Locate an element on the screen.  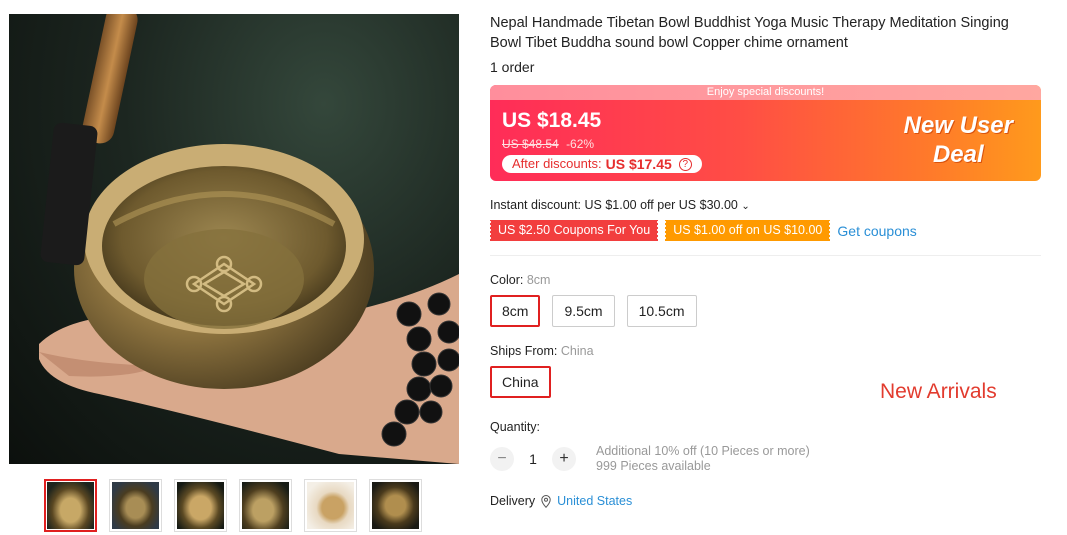
original-price-row: US $48.54 -62% is located at coordinates (548, 144).